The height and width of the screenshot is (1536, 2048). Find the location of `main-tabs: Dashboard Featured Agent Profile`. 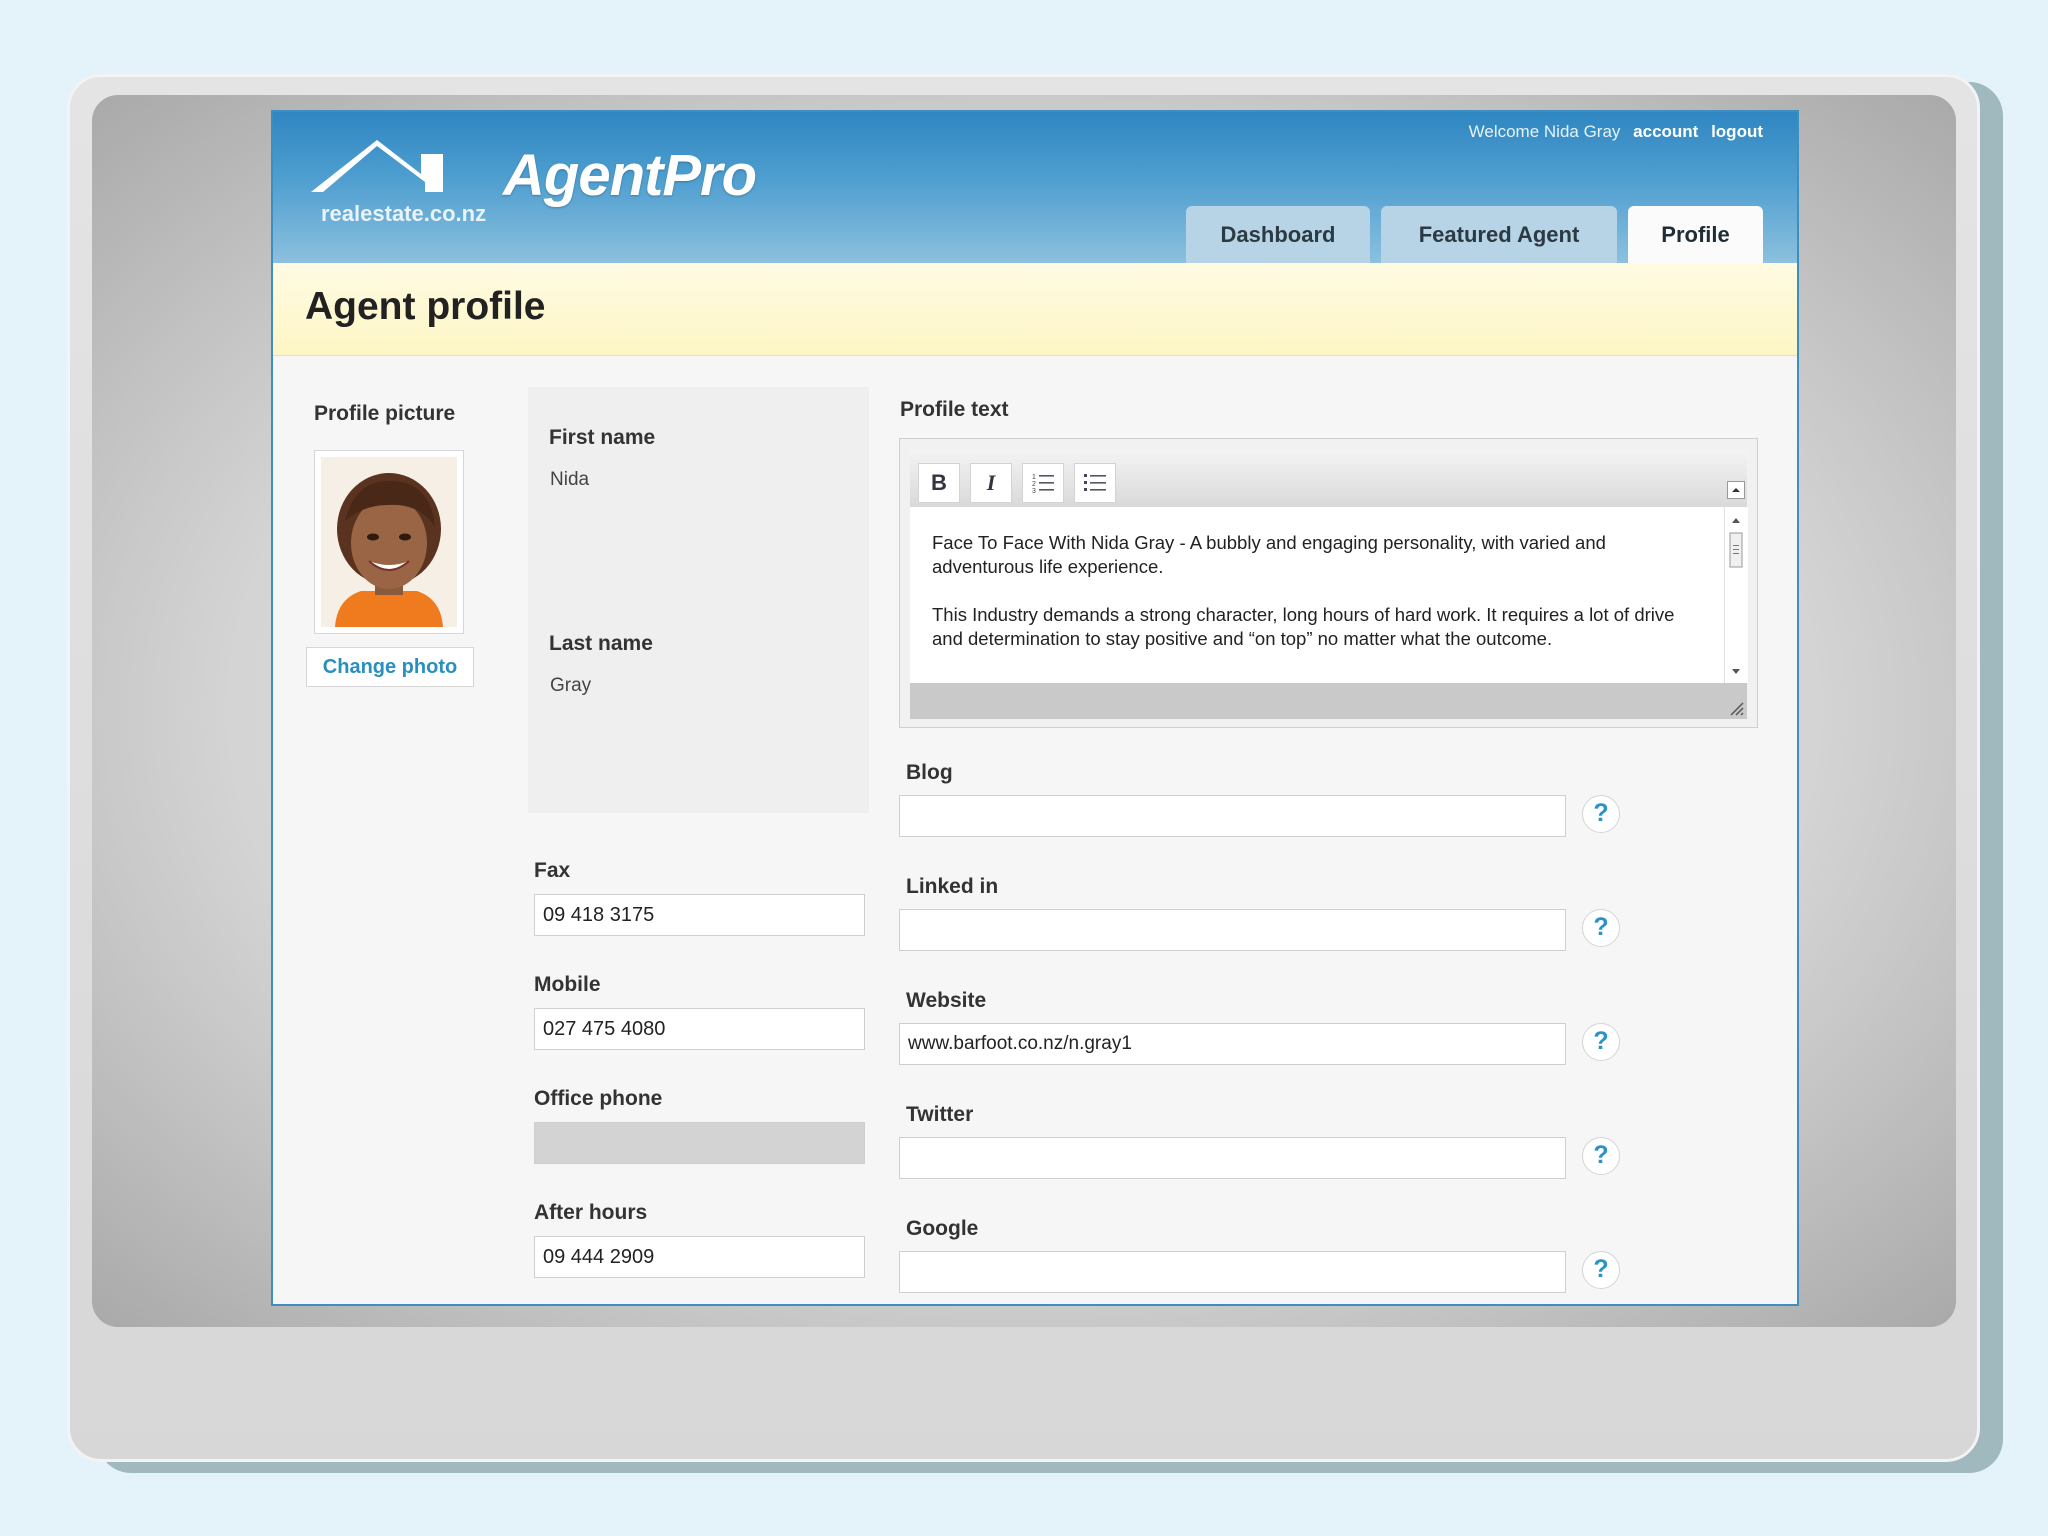

main-tabs: Dashboard Featured Agent Profile is located at coordinates (1474, 234).